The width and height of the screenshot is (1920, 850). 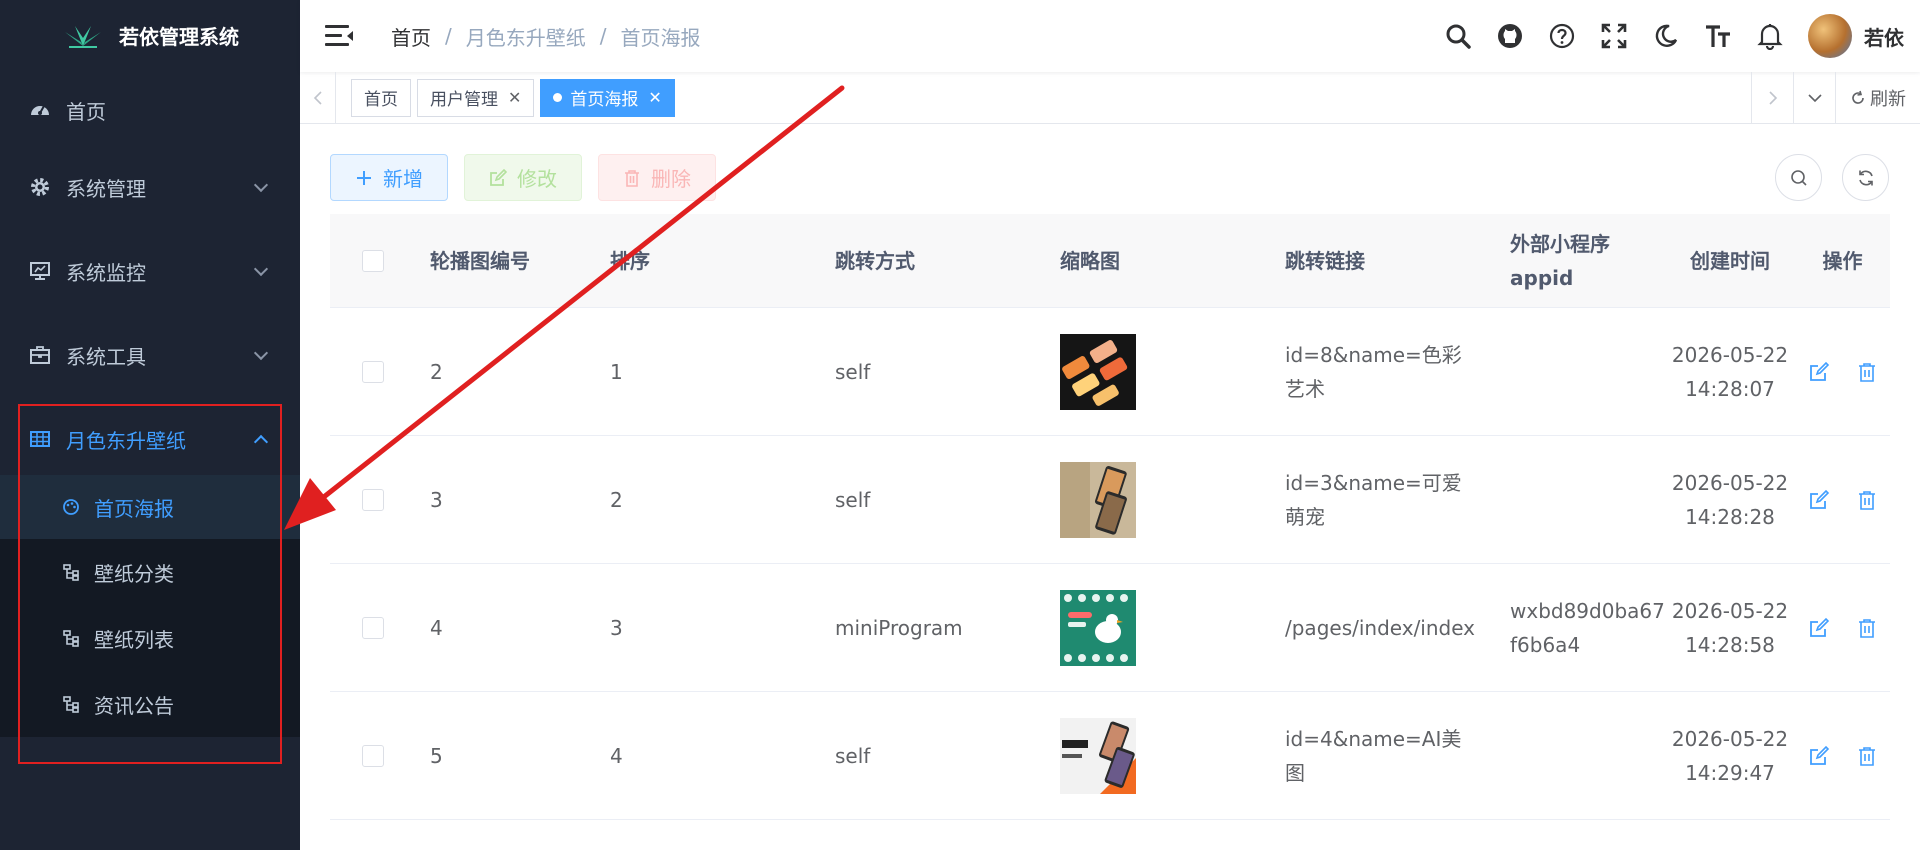 I want to click on tags-controls: 刷新, so click(x=1835, y=98).